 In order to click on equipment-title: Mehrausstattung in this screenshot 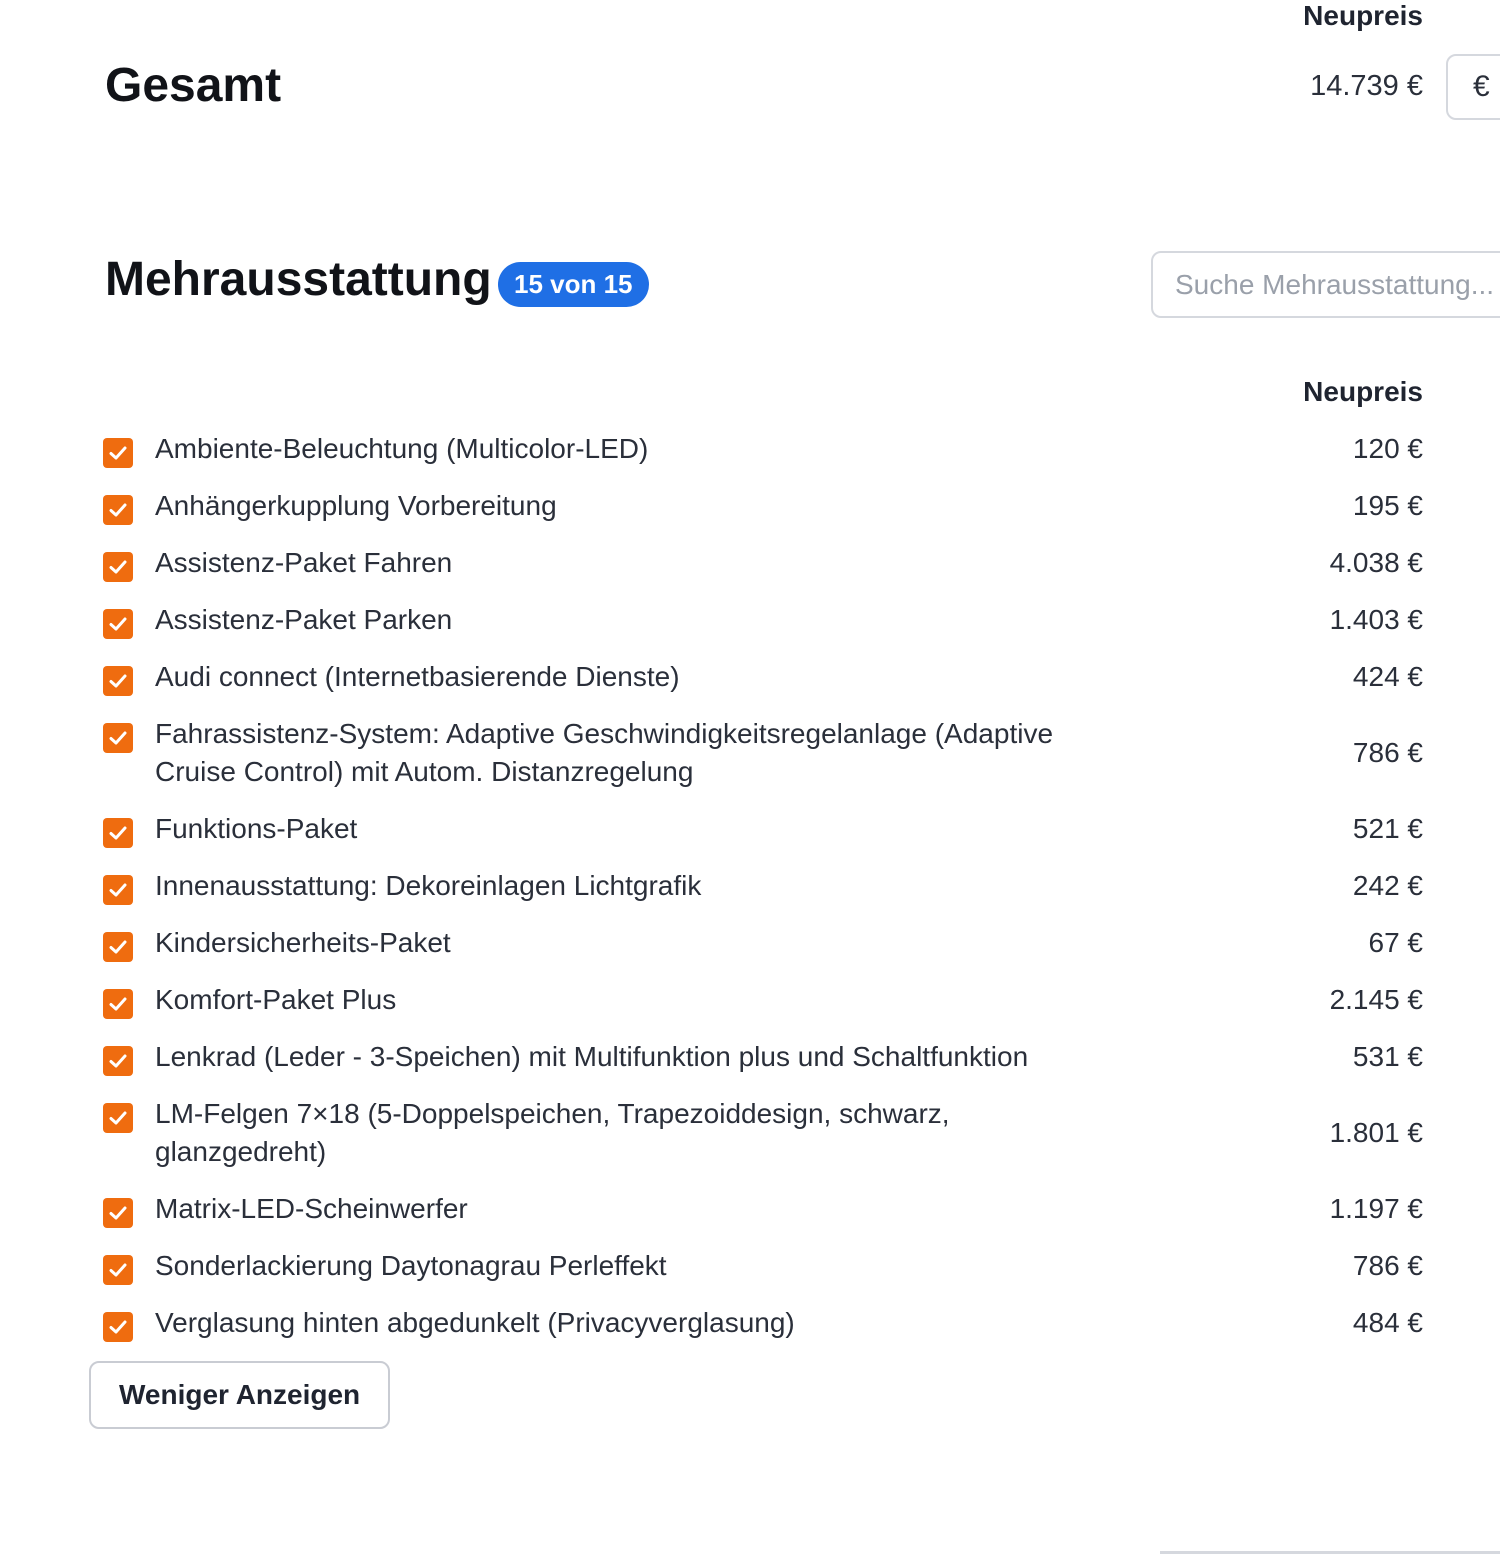, I will do `click(298, 279)`.